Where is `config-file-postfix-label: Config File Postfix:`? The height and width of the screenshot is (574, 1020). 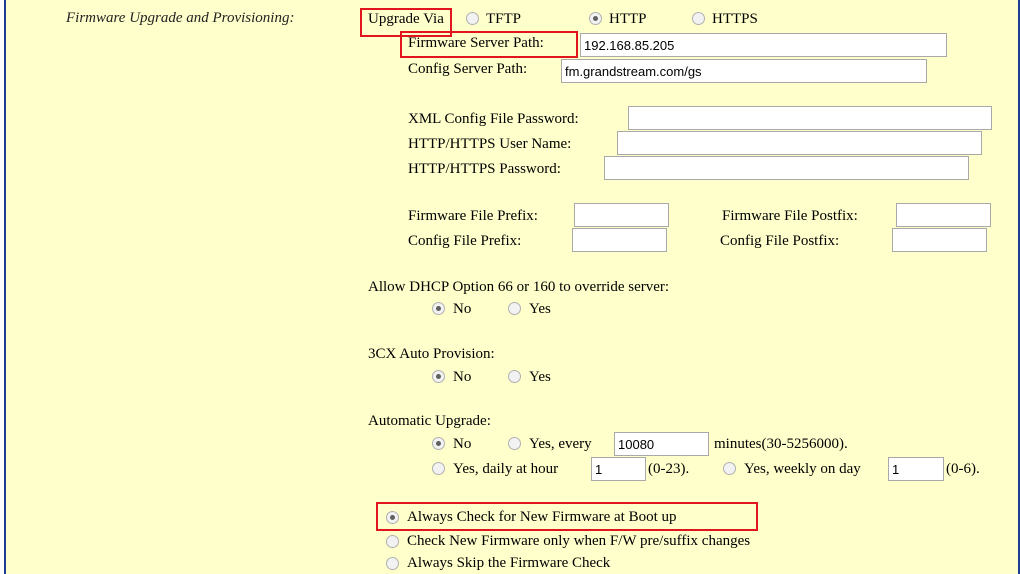 config-file-postfix-label: Config File Postfix: is located at coordinates (780, 241).